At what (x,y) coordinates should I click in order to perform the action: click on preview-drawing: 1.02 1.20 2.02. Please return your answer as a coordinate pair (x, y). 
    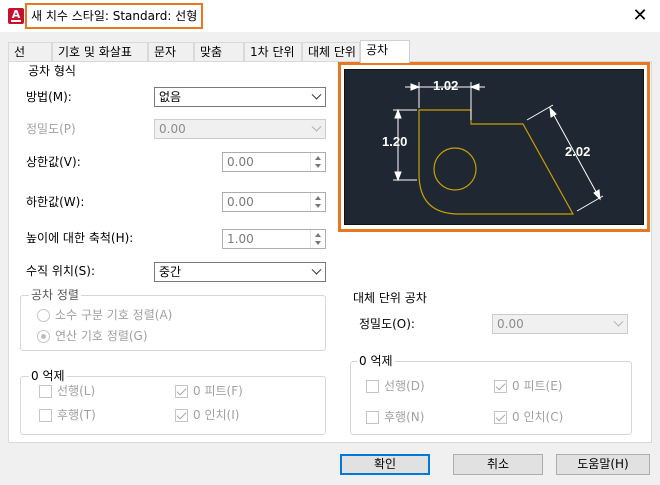
    Looking at the image, I should click on (493, 146).